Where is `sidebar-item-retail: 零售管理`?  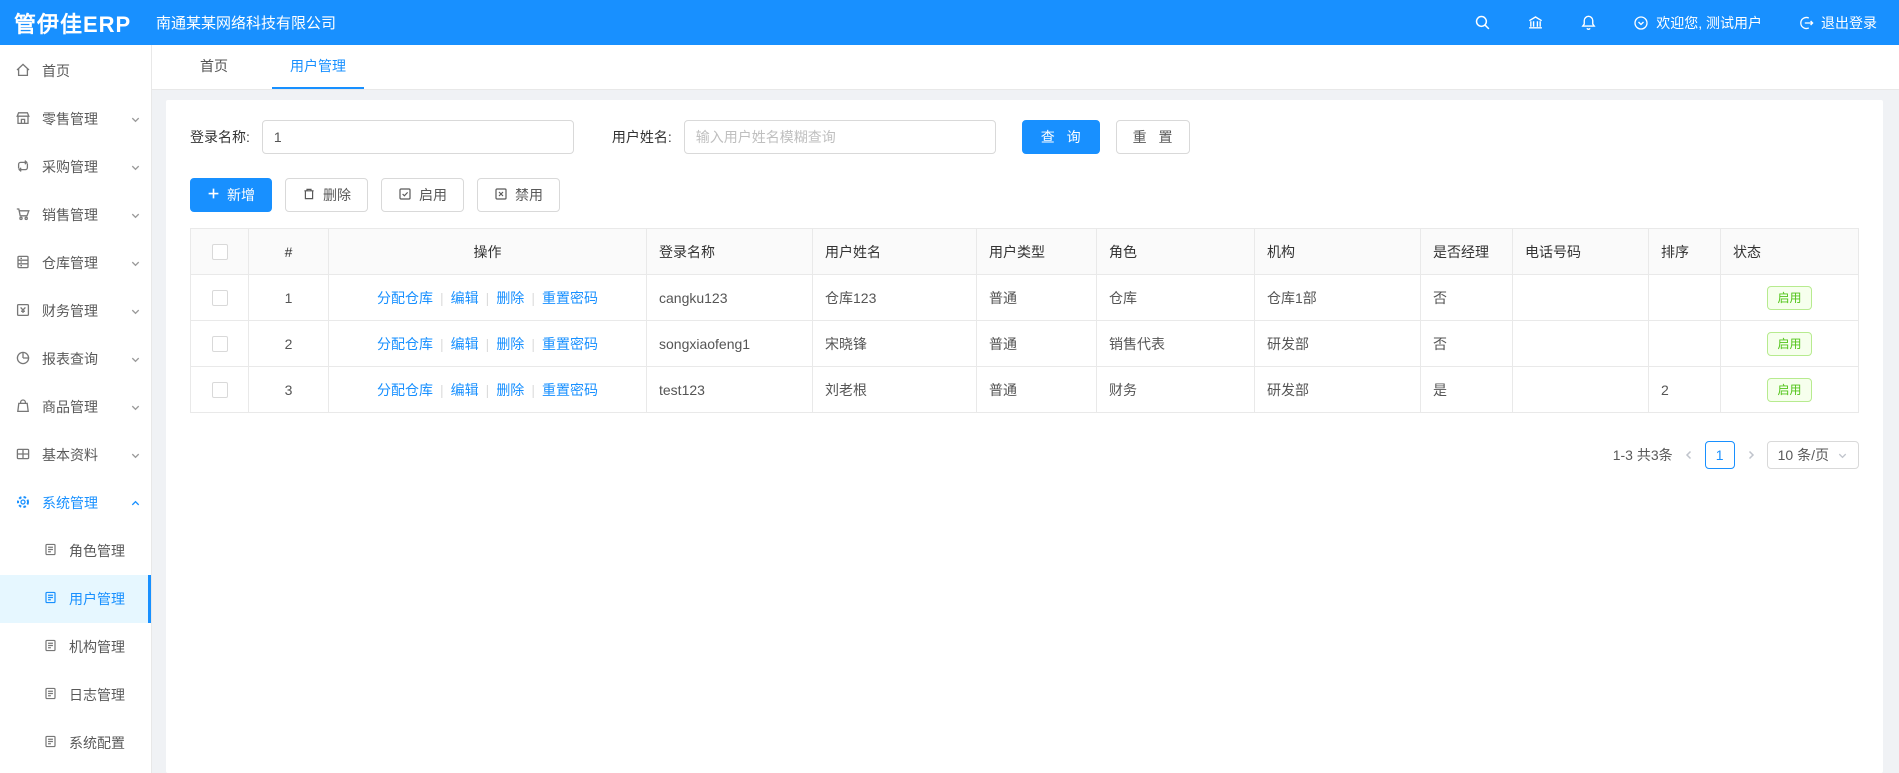
sidebar-item-retail: 零售管理 is located at coordinates (75, 119).